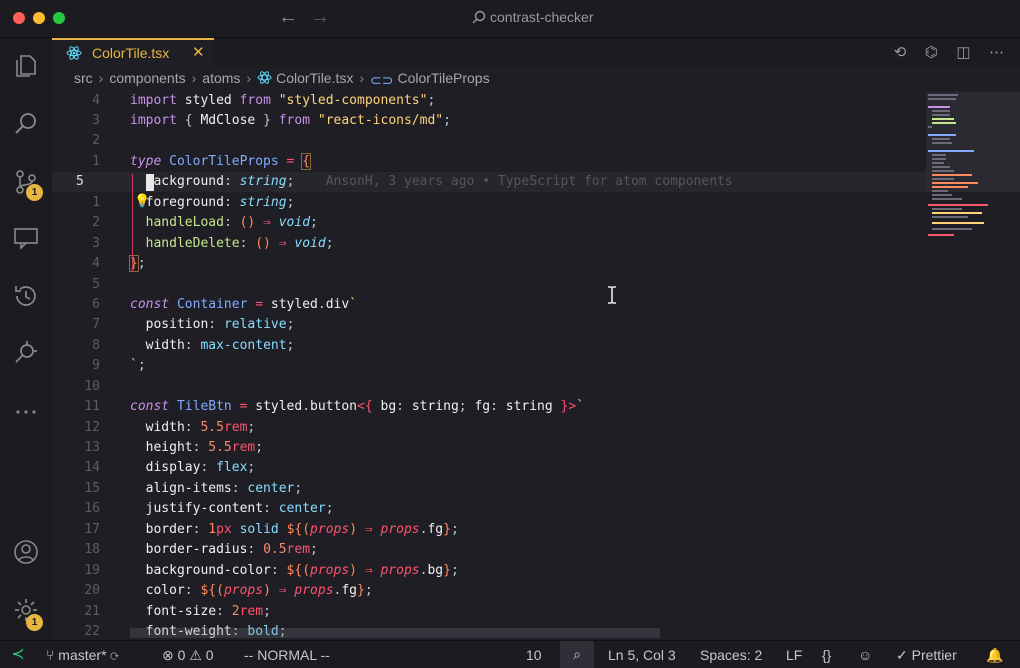 Image resolution: width=1020 pixels, height=668 pixels. What do you see at coordinates (492, 366) in the screenshot?
I see `code-line: 9`;` at bounding box center [492, 366].